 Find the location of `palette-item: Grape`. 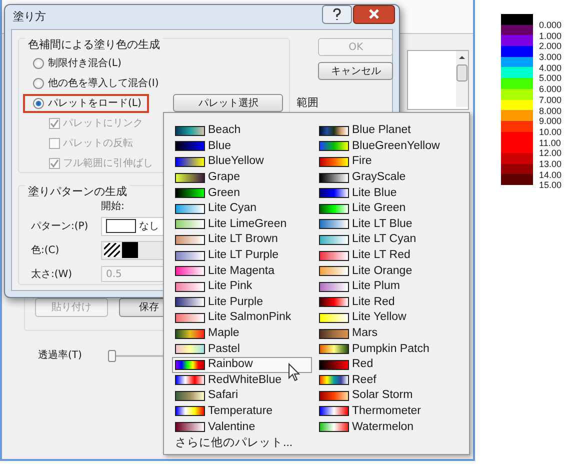

palette-item: Grape is located at coordinates (206, 178).